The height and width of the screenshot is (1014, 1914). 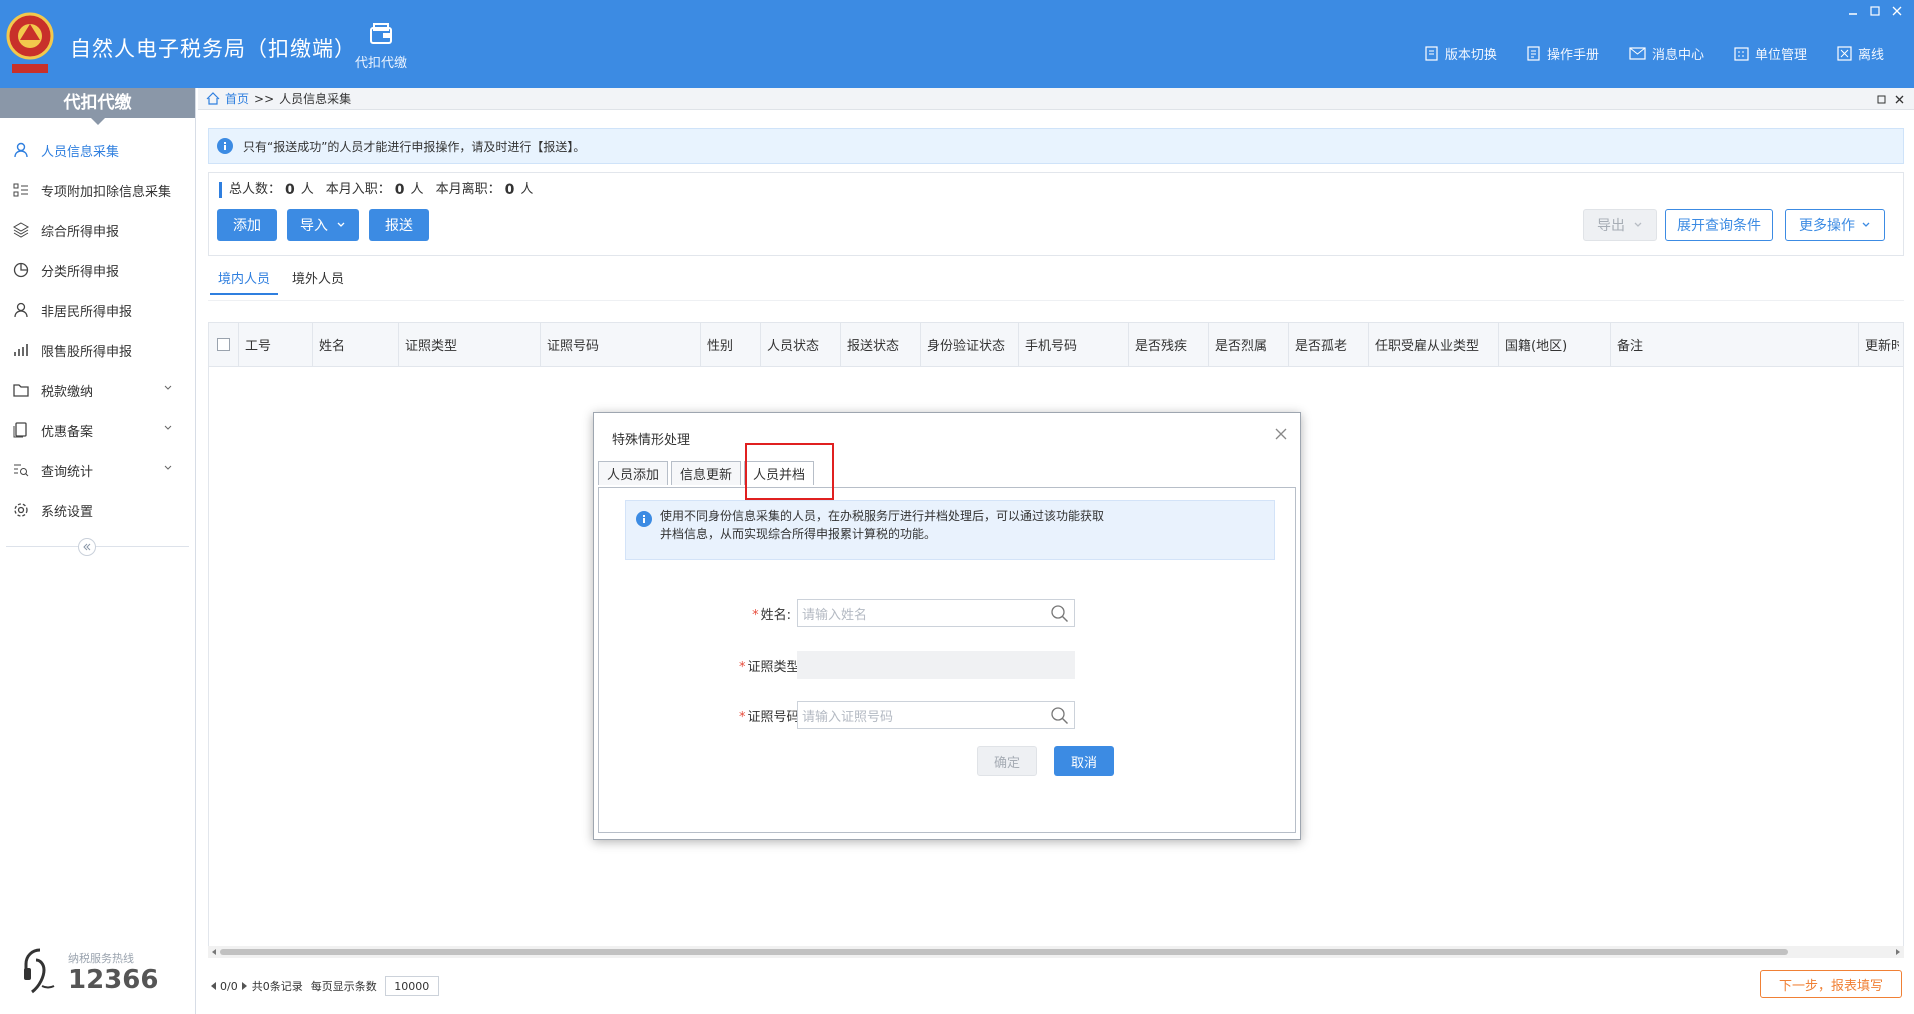 What do you see at coordinates (1056, 99) in the screenshot?
I see `breadcrumb: 首页 >> 人员信息采集` at bounding box center [1056, 99].